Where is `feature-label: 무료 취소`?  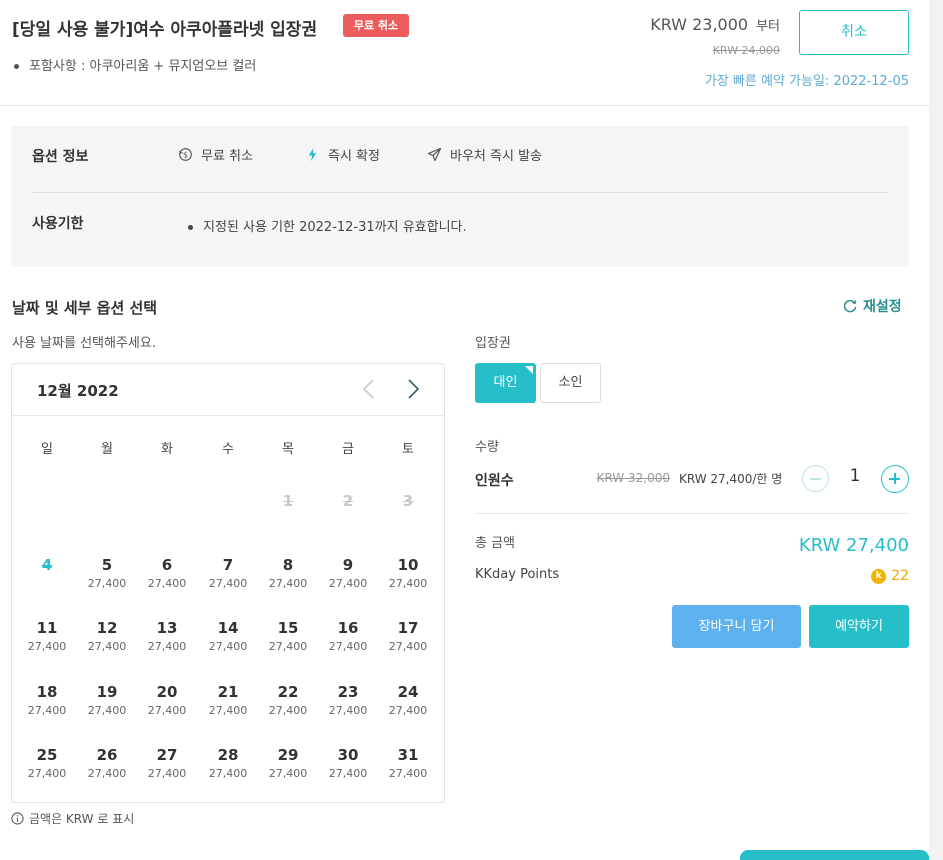 feature-label: 무료 취소 is located at coordinates (227, 156).